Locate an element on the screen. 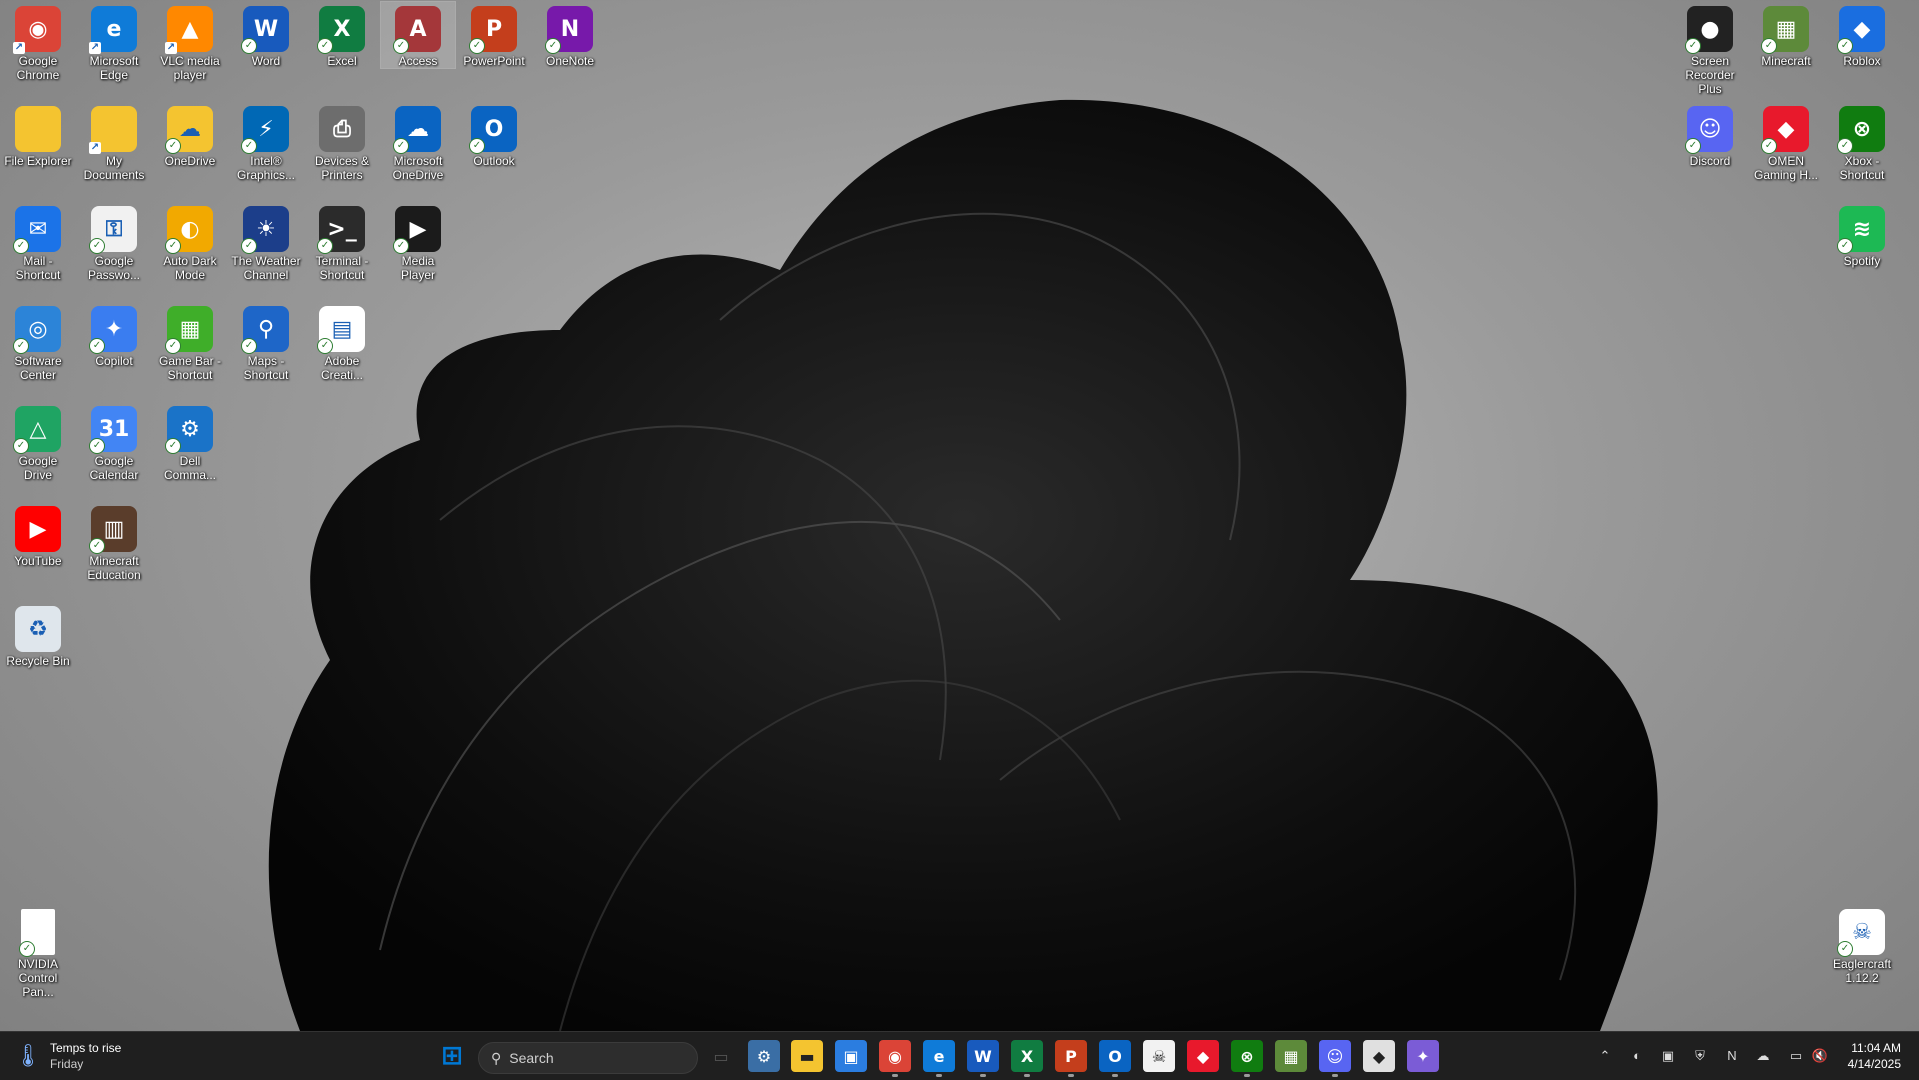  minecraft-app: ▦ is located at coordinates (1291, 1056).